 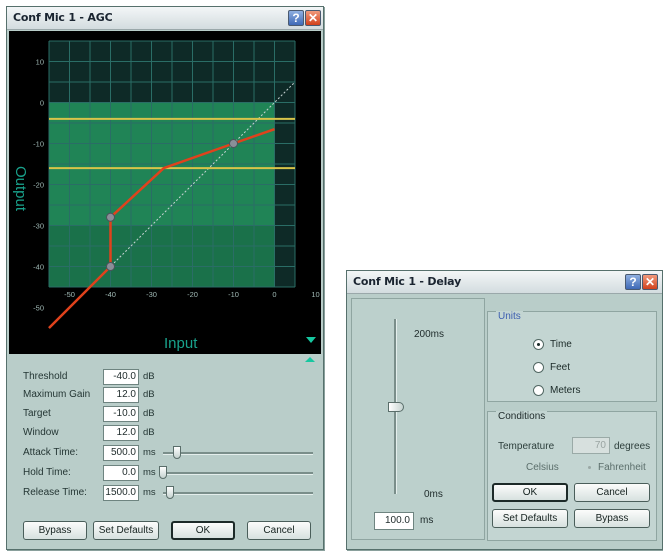 I want to click on delay-value-field: 100.0, so click(x=394, y=521).